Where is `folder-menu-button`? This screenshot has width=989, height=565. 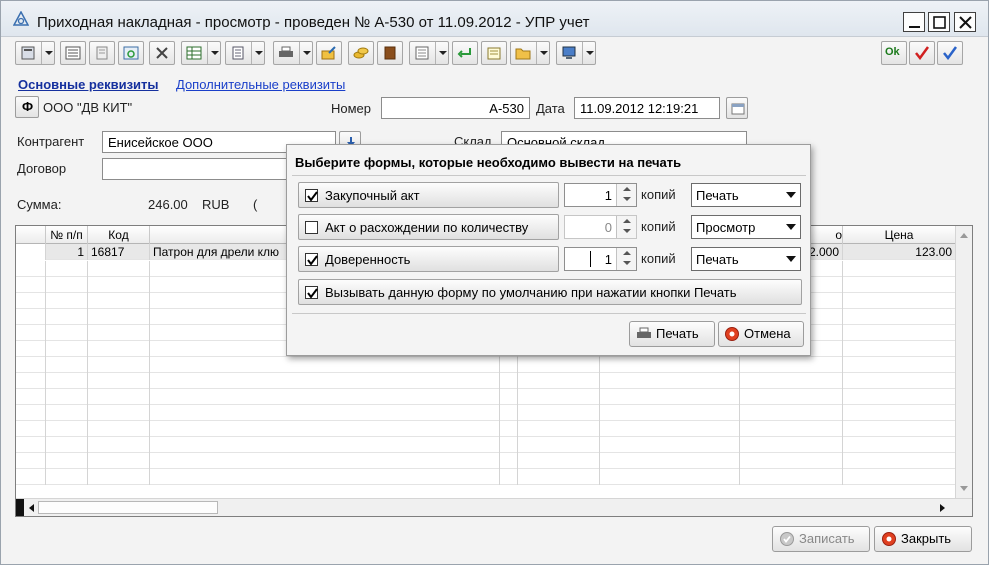 folder-menu-button is located at coordinates (530, 53).